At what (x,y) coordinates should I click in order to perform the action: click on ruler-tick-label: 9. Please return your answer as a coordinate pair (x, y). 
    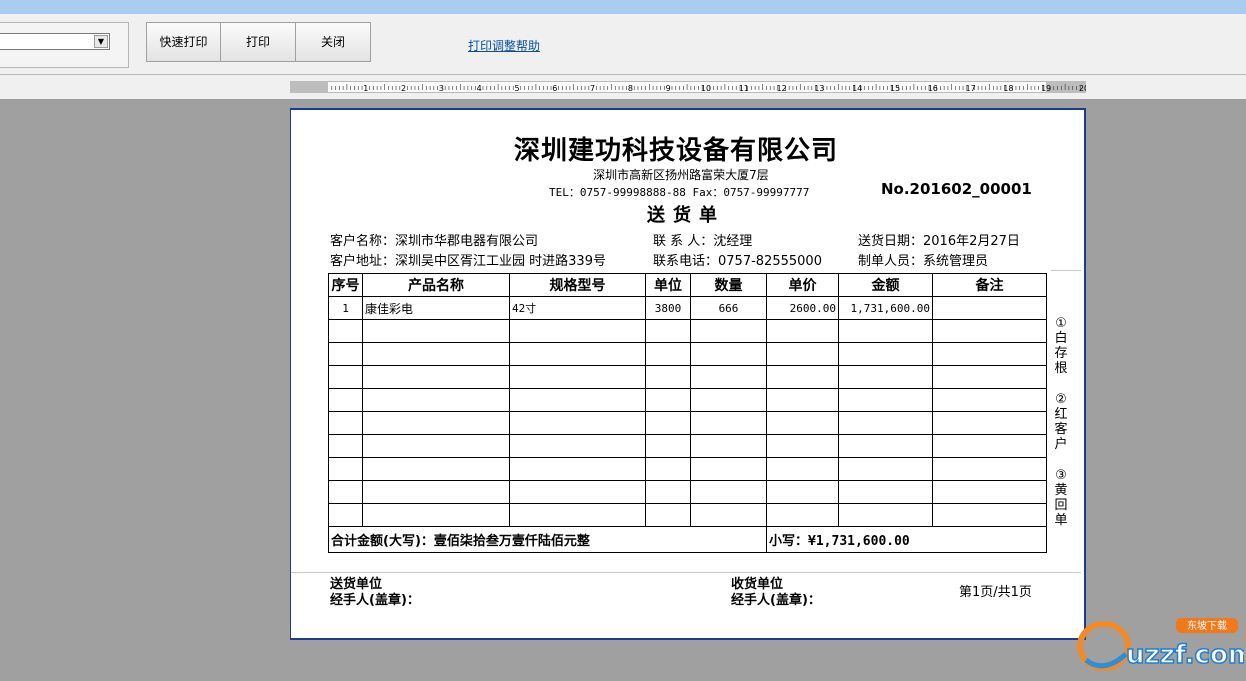
    Looking at the image, I should click on (668, 88).